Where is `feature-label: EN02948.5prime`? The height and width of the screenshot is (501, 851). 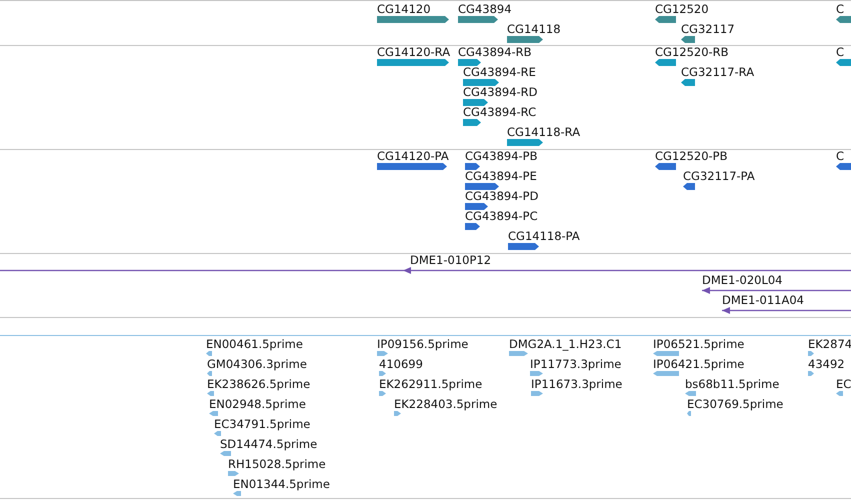
feature-label: EN02948.5prime is located at coordinates (257, 404).